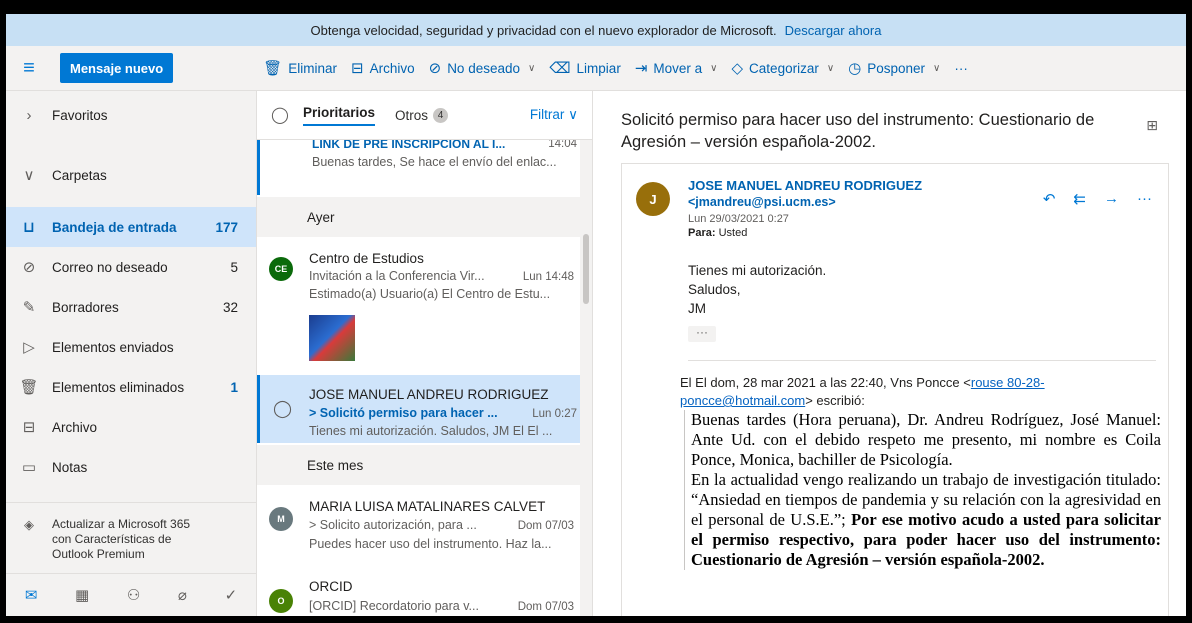  I want to click on group-header: Ayer, so click(418, 217).